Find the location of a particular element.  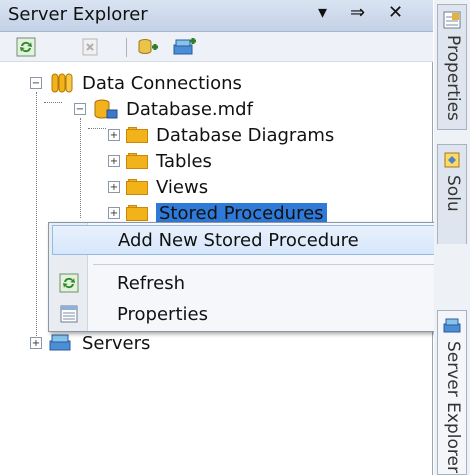

server-explorer-icon is located at coordinates (452, 325).